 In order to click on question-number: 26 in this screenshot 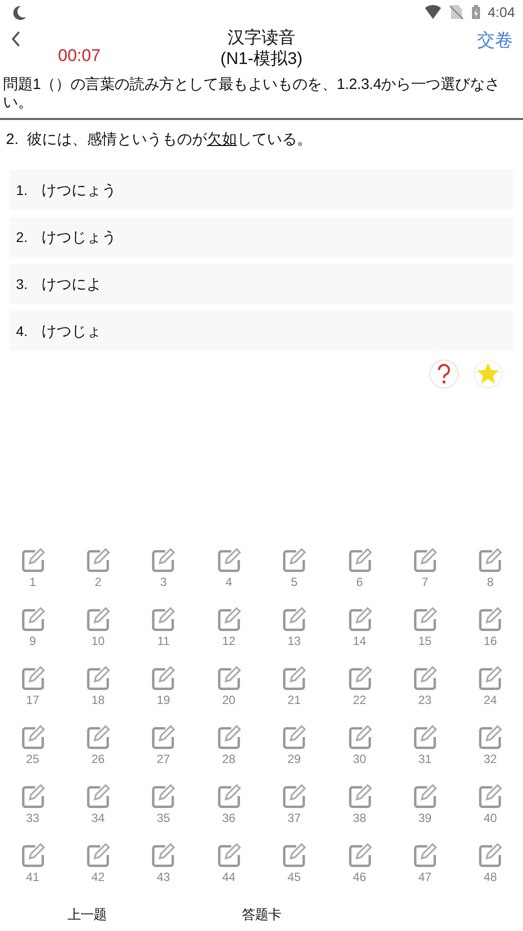, I will do `click(98, 759)`.